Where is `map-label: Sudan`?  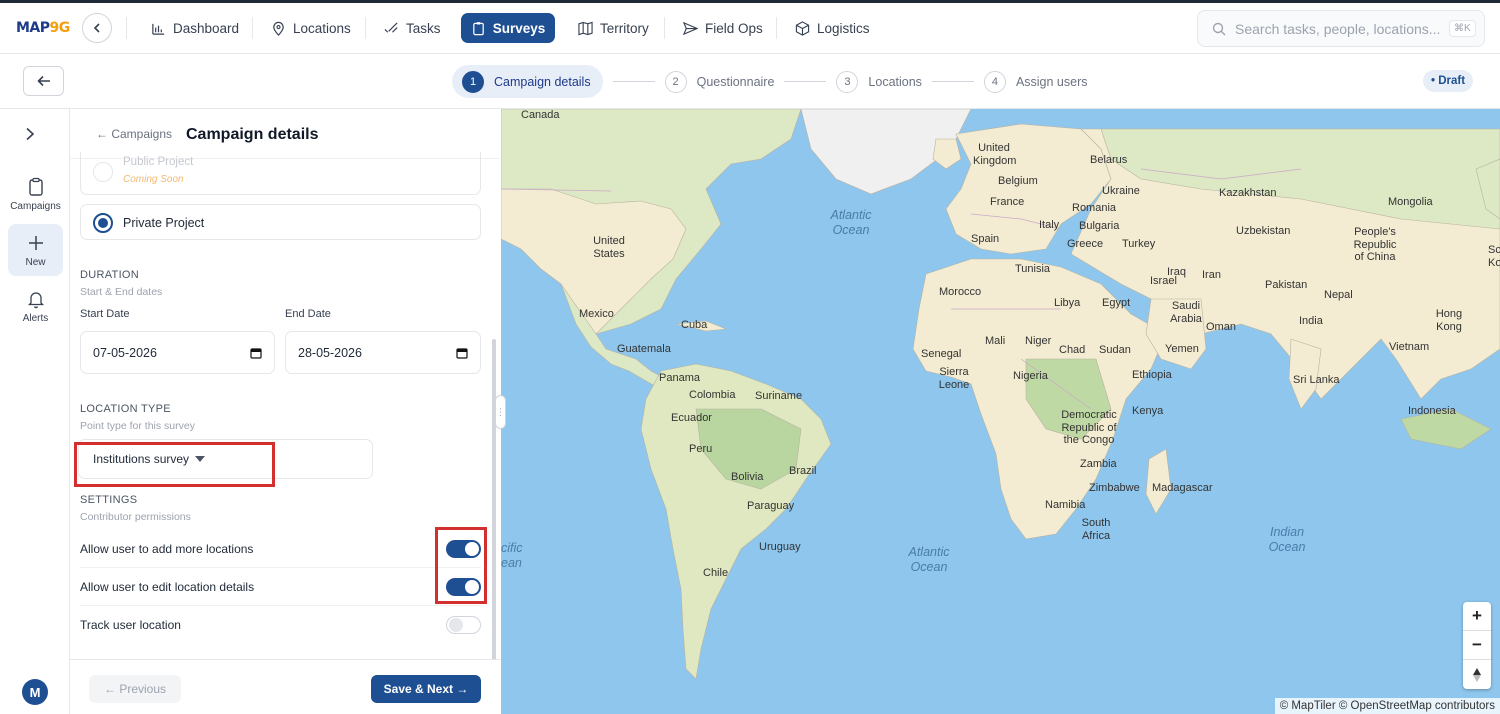 map-label: Sudan is located at coordinates (1115, 350).